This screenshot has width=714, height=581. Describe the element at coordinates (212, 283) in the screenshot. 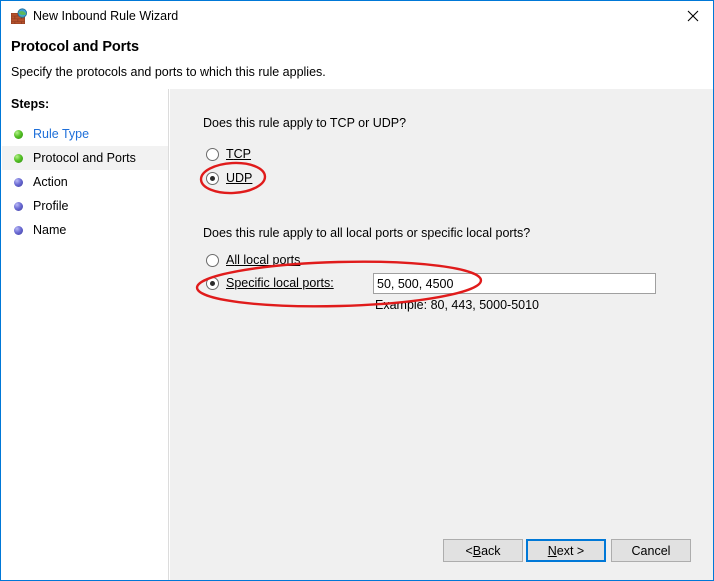

I see `radio-specific-local-ports-indicator` at that location.